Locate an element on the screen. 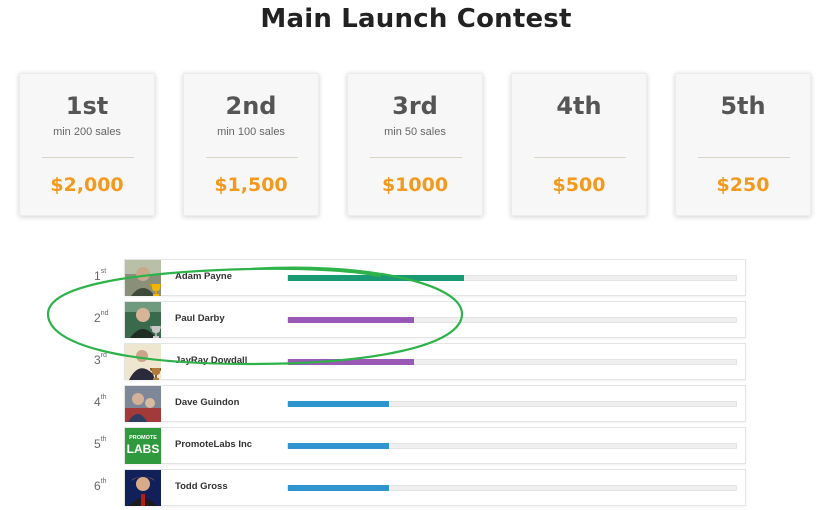  prize-amount: $1000 is located at coordinates (415, 185).